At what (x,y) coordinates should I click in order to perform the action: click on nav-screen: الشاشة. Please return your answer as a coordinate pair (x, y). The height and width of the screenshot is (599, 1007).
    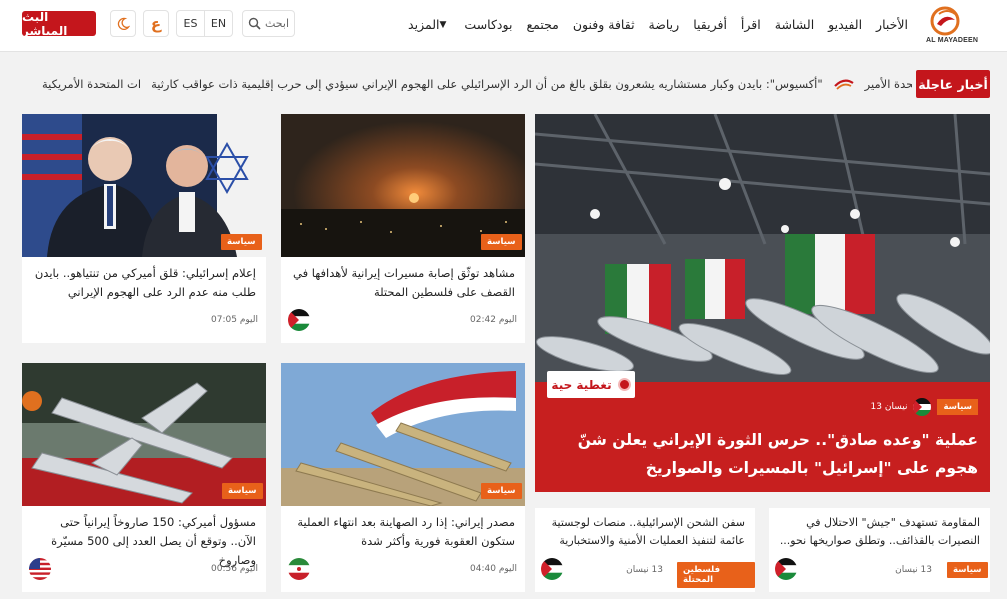
    Looking at the image, I should click on (794, 24).